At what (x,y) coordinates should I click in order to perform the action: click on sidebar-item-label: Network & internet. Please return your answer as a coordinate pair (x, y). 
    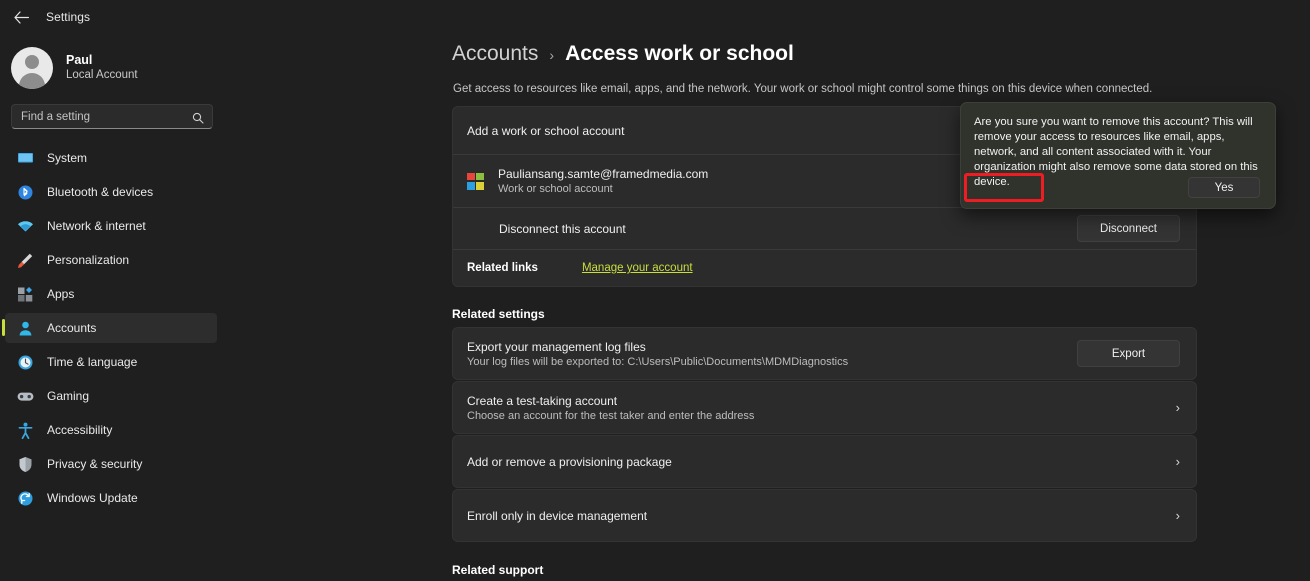
    Looking at the image, I should click on (96, 226).